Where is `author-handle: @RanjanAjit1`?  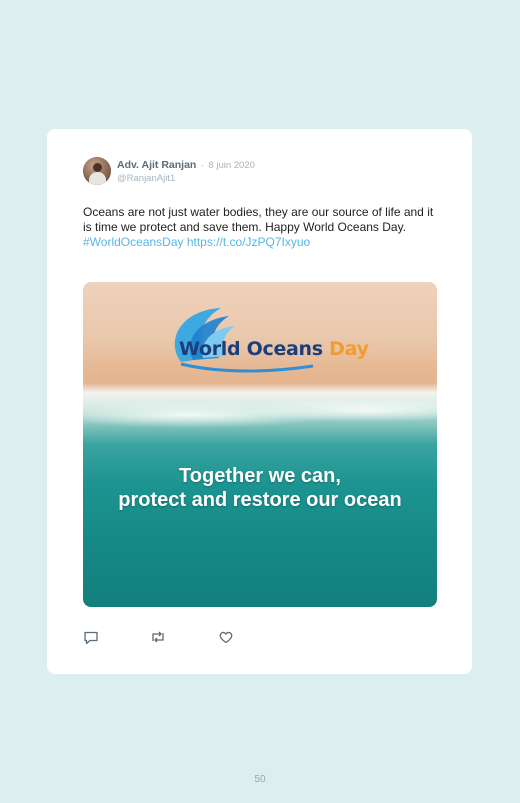 author-handle: @RanjanAjit1 is located at coordinates (186, 178).